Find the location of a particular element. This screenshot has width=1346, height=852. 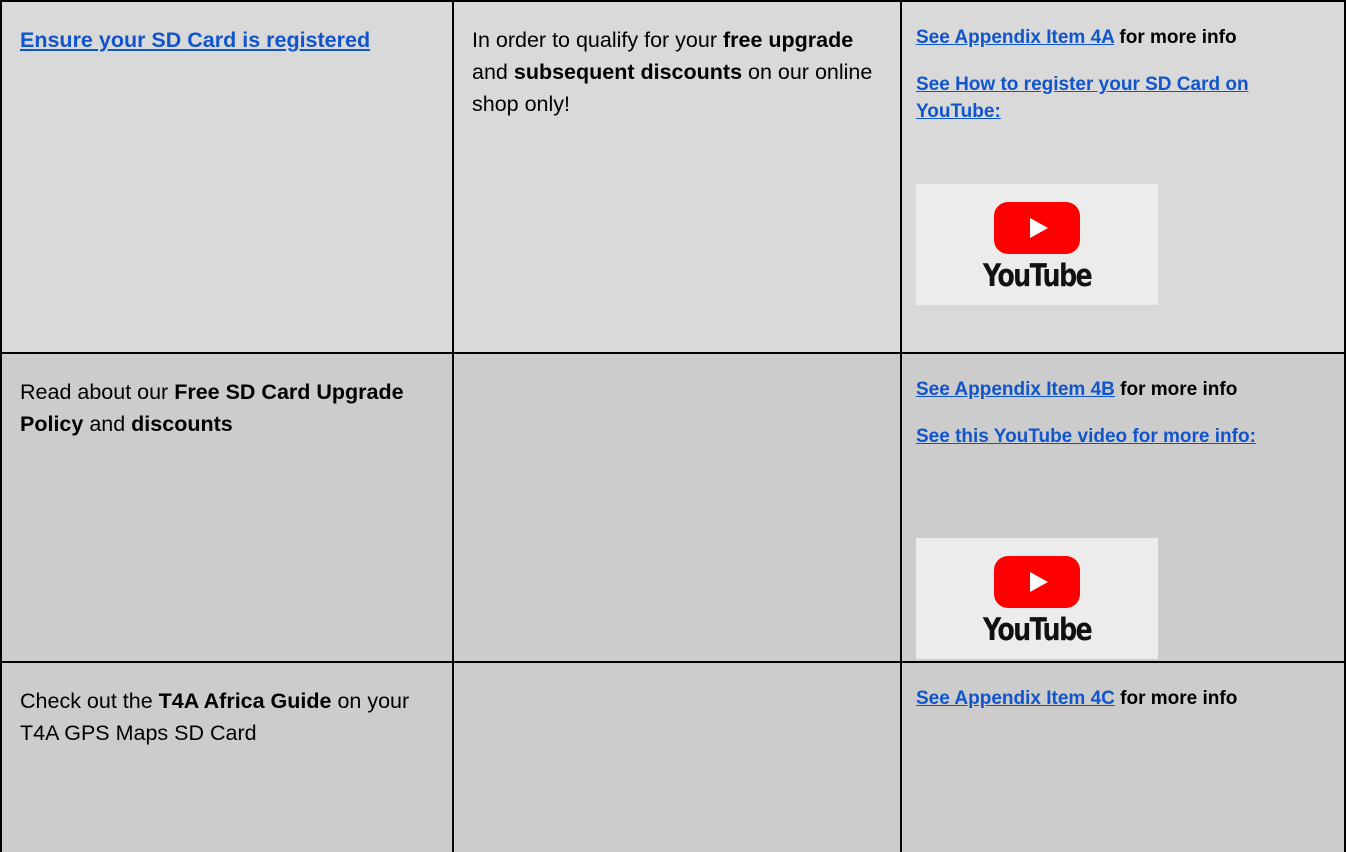

bold-free-upgrade: free upgrade is located at coordinates (788, 40).